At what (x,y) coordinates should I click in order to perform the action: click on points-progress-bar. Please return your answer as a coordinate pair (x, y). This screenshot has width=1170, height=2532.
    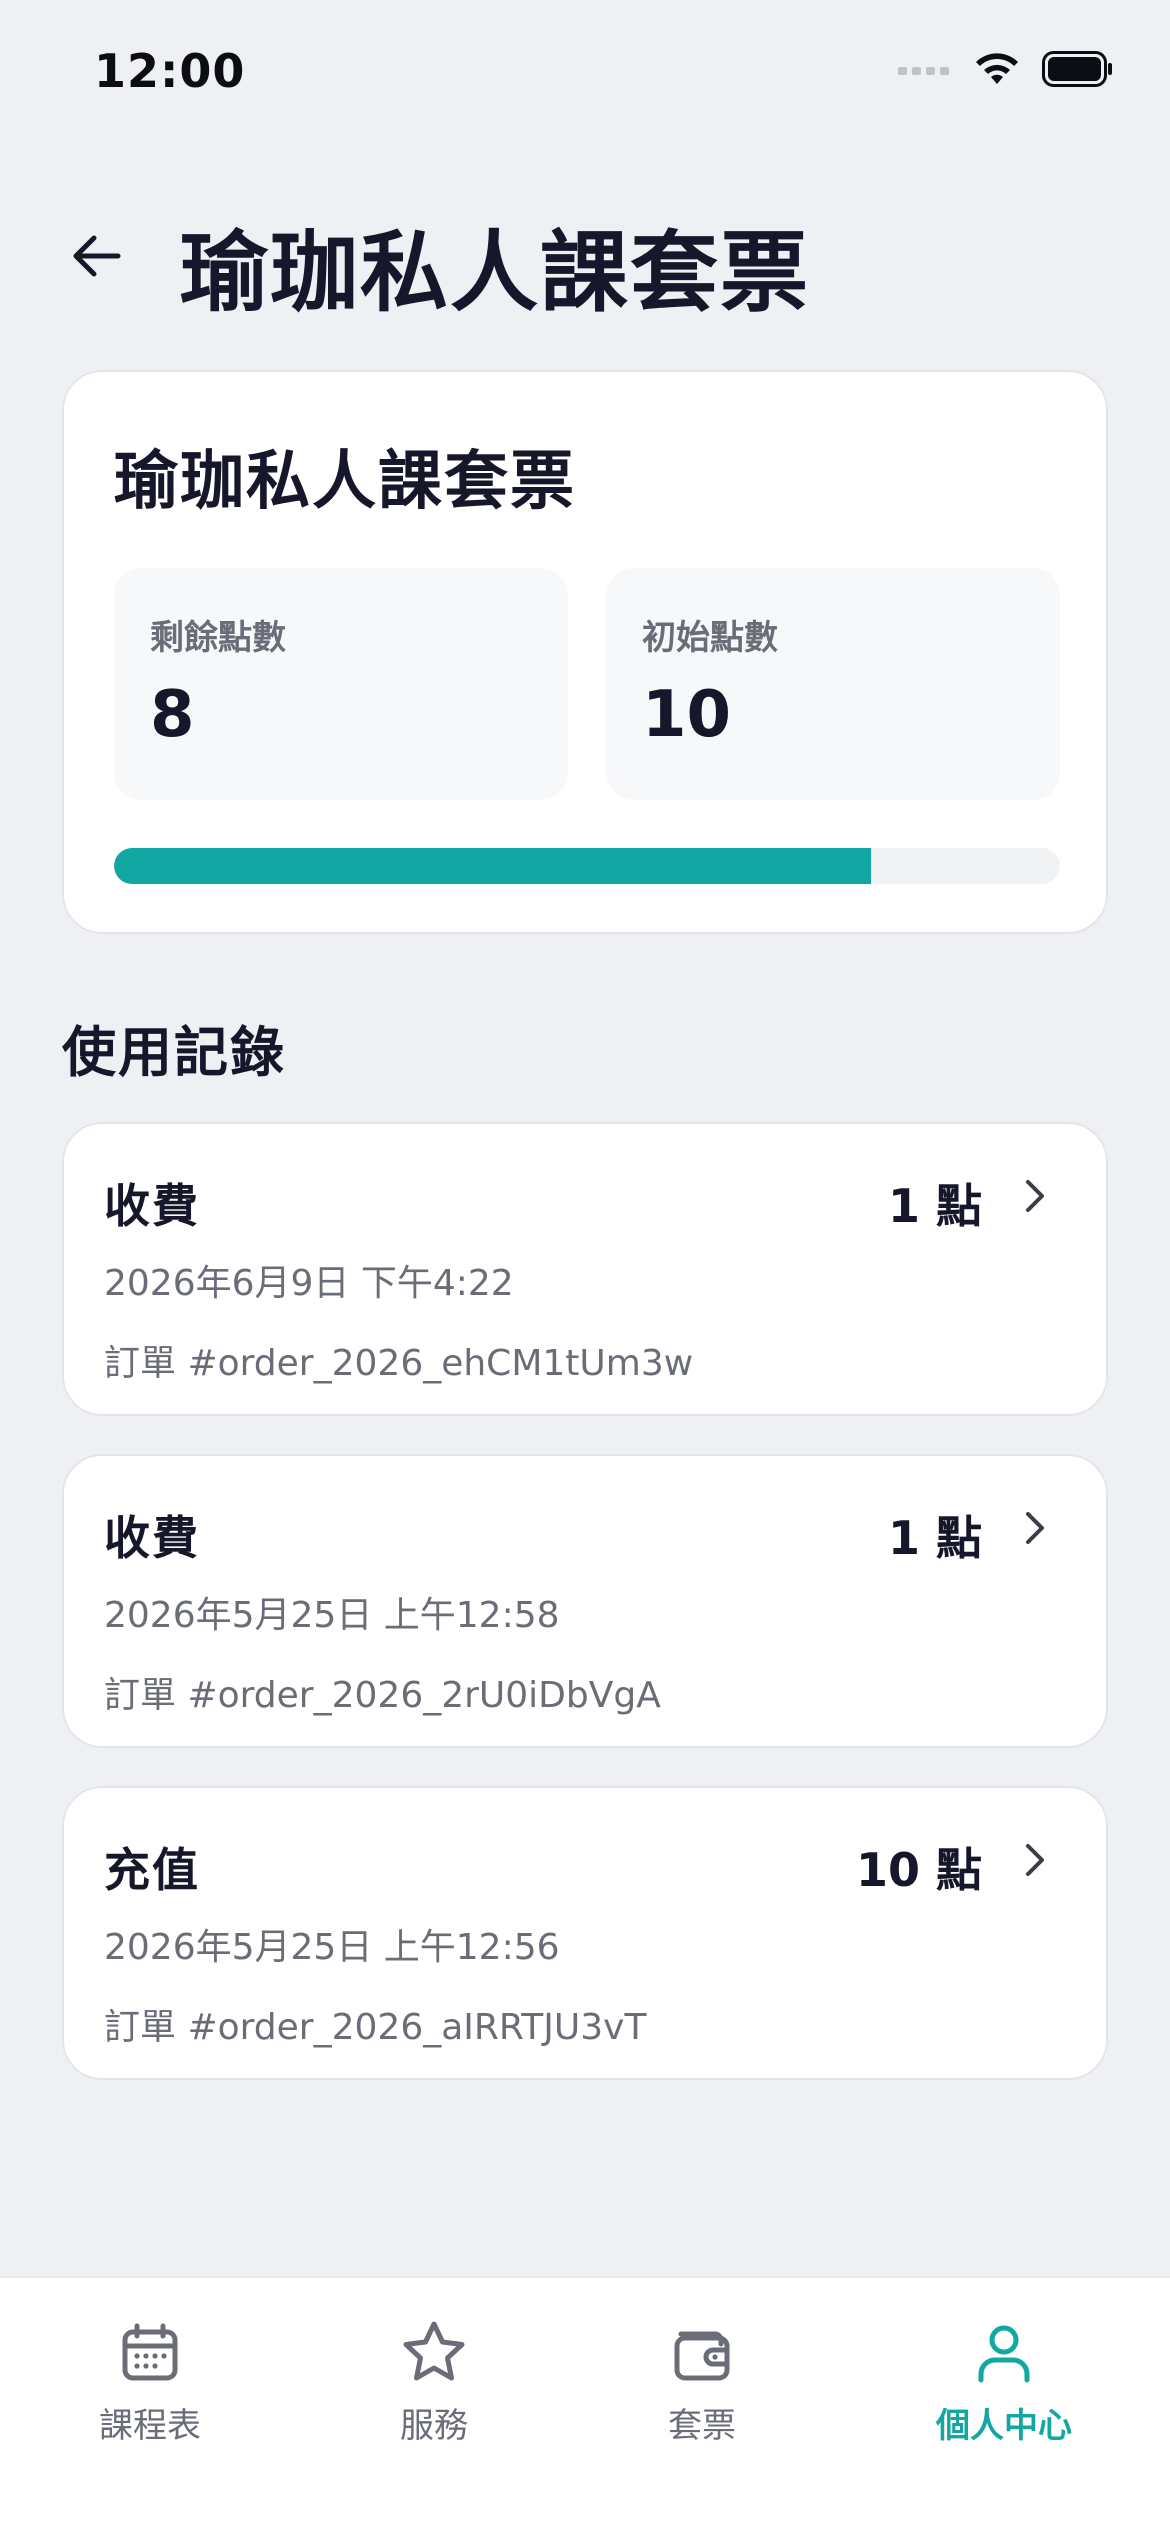
    Looking at the image, I should click on (587, 866).